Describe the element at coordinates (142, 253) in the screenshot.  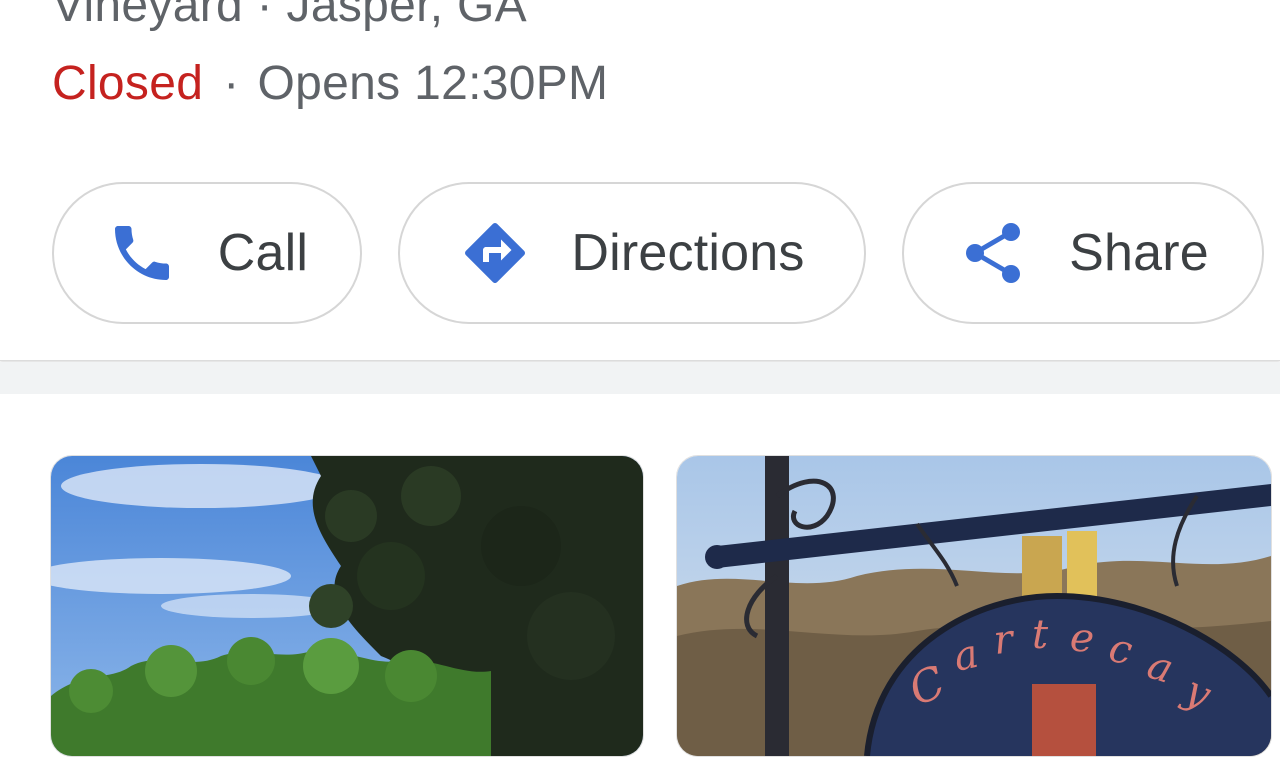
I see `phone-icon` at that location.